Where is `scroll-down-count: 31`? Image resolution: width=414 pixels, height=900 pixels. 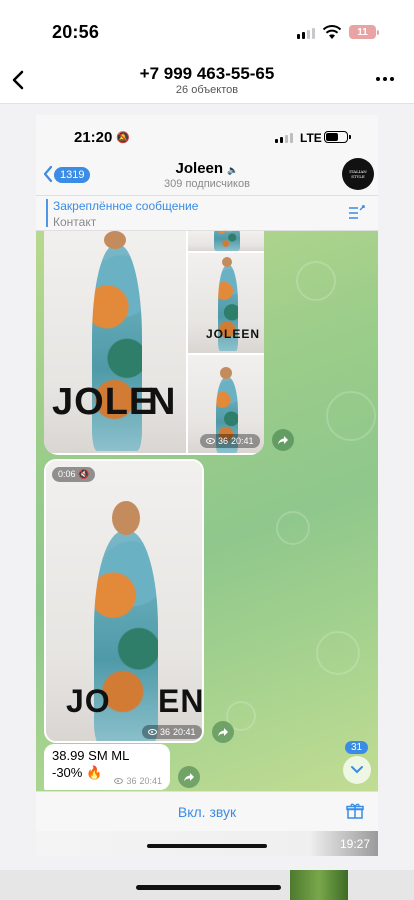
scroll-down-count: 31 is located at coordinates (357, 747).